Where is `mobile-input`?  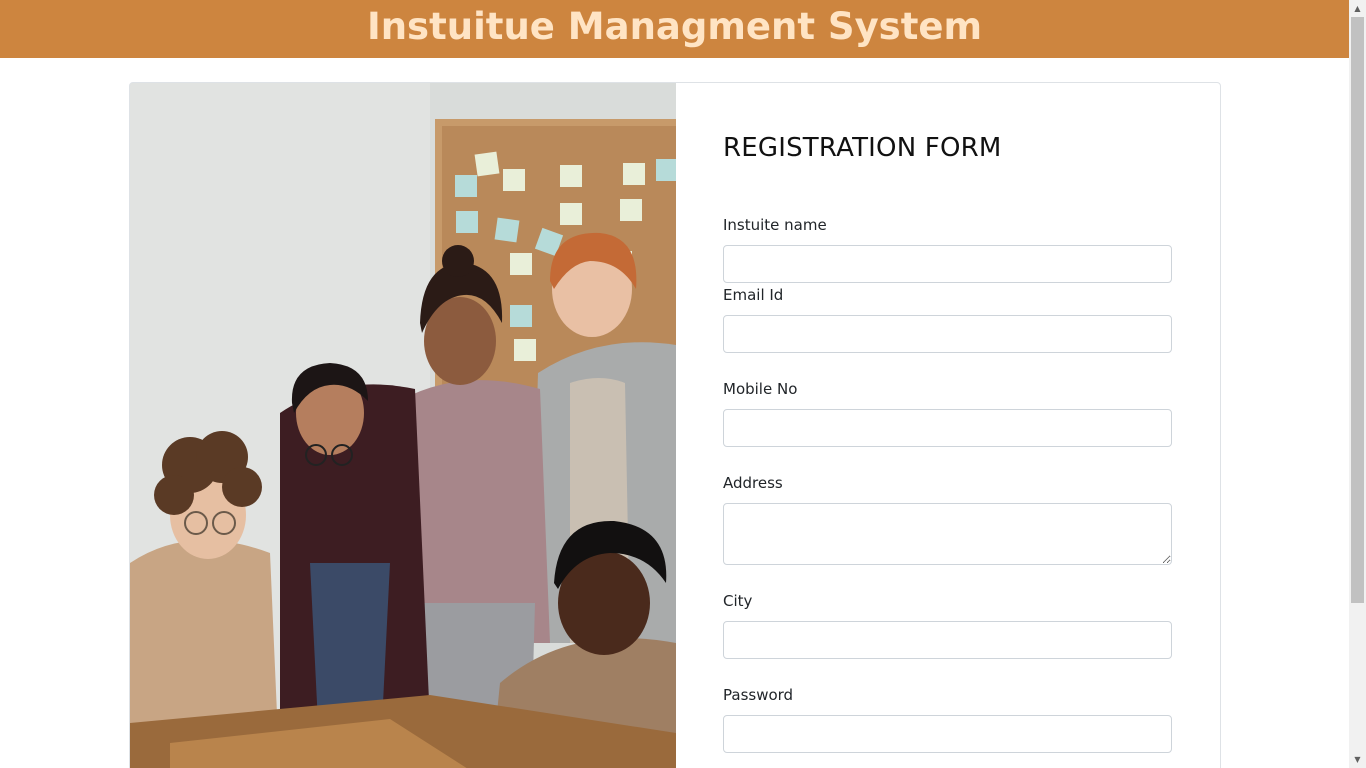 mobile-input is located at coordinates (947, 428).